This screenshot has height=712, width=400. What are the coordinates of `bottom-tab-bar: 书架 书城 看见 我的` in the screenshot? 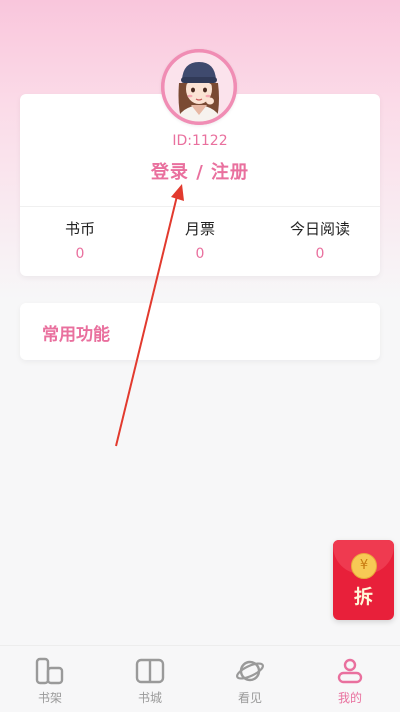 It's located at (200, 678).